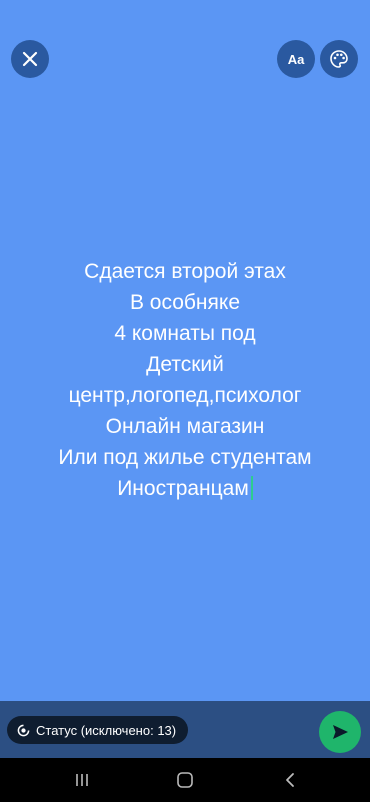  I want to click on bottom-bar: Статус (исключено: 13), so click(185, 729).